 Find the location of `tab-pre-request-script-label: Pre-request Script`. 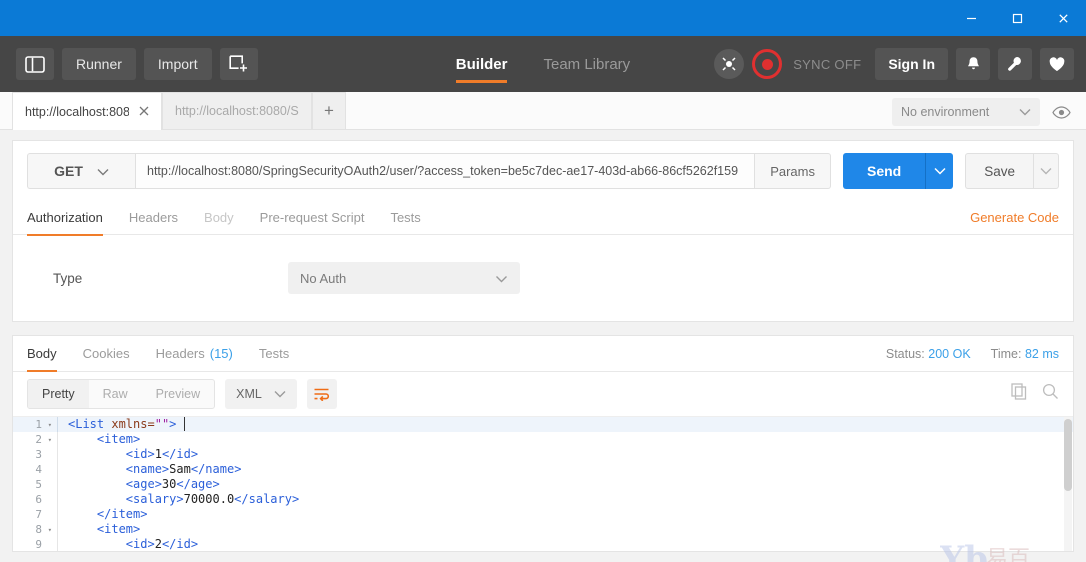

tab-pre-request-script-label: Pre-request Script is located at coordinates (312, 217).